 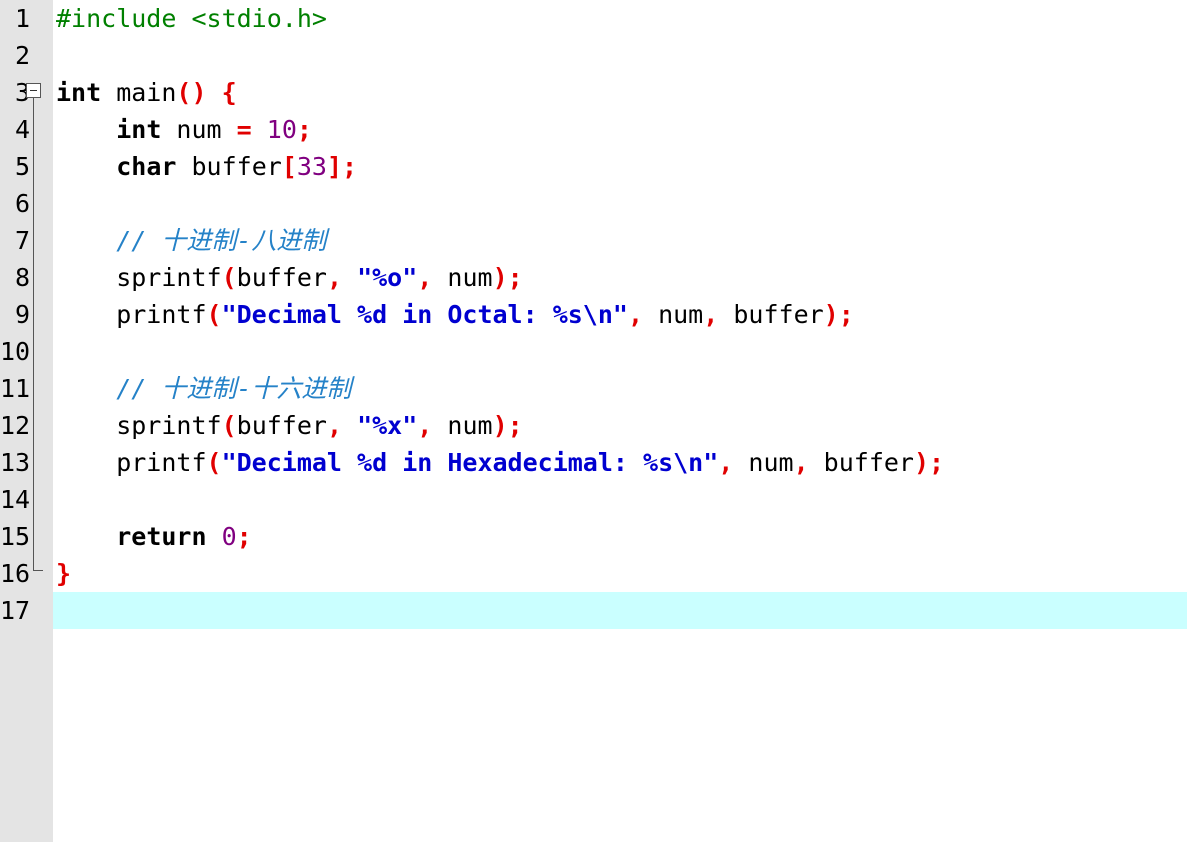 What do you see at coordinates (191, 18) in the screenshot?
I see `code-token-pre: #include <stdio.h>` at bounding box center [191, 18].